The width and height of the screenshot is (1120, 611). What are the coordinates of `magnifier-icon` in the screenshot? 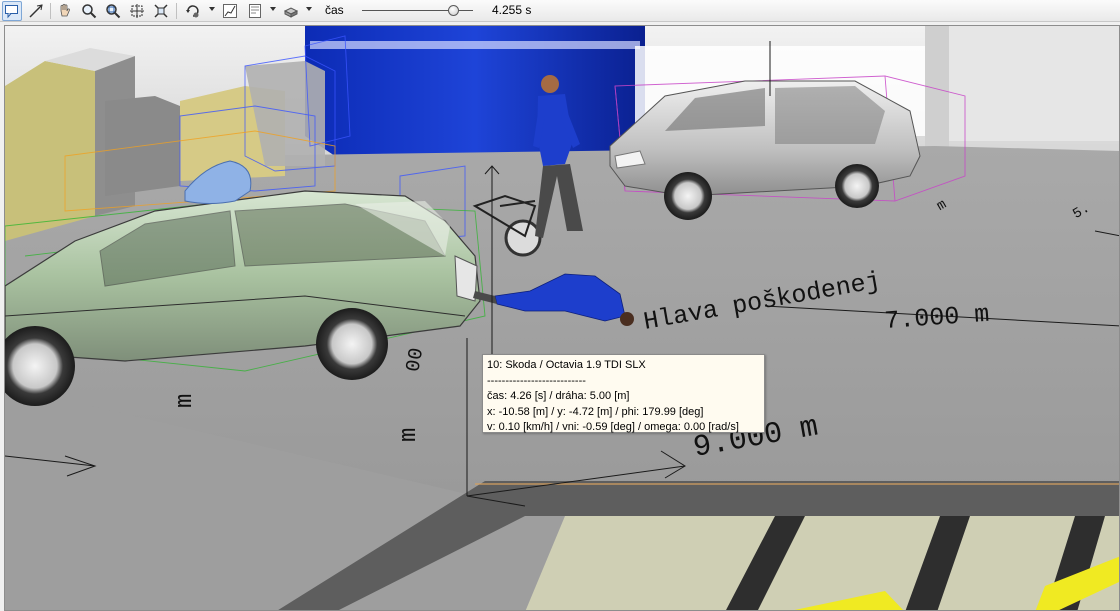 It's located at (89, 11).